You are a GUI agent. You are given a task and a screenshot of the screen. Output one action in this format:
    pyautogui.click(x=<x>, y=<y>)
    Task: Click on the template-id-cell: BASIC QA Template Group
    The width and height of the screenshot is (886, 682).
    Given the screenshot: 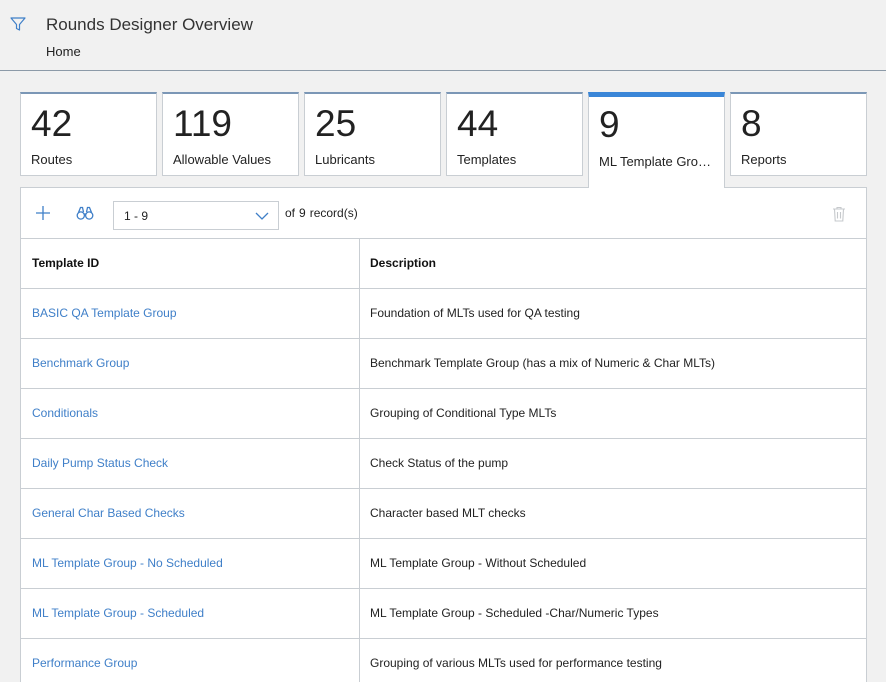 What is the action you would take?
    pyautogui.click(x=190, y=314)
    